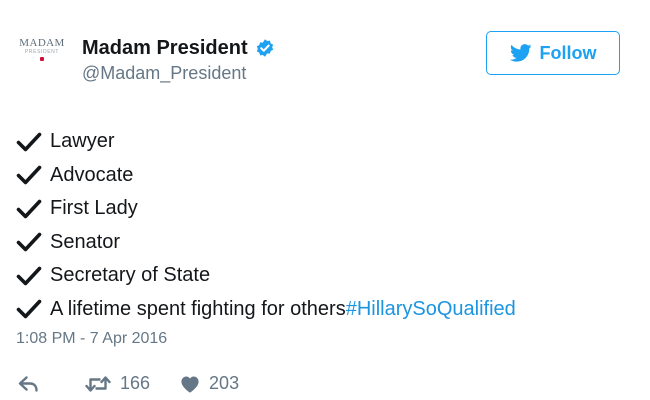 This screenshot has width=650, height=400. Describe the element at coordinates (42, 43) in the screenshot. I see `avatar-logo-text: MADAM` at that location.